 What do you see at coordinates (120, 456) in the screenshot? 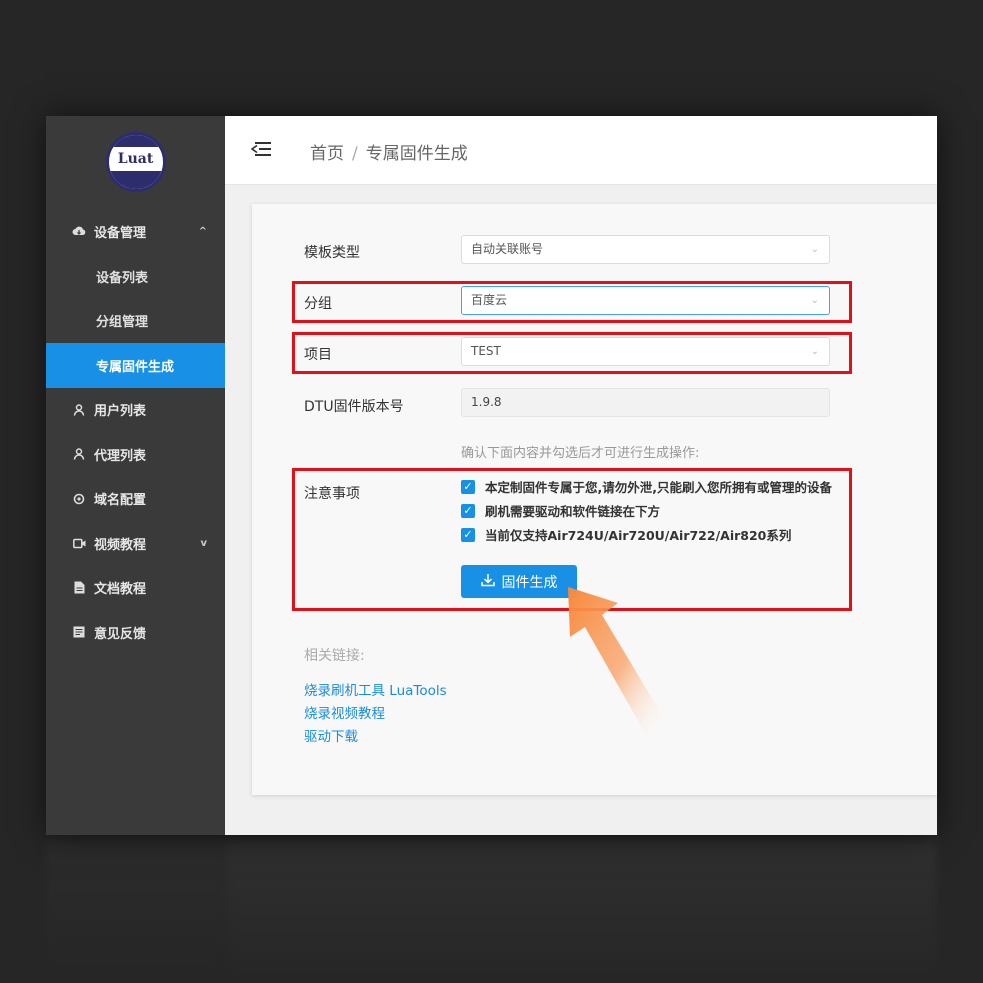
I see `sidebar-item-label: 代理列表` at bounding box center [120, 456].